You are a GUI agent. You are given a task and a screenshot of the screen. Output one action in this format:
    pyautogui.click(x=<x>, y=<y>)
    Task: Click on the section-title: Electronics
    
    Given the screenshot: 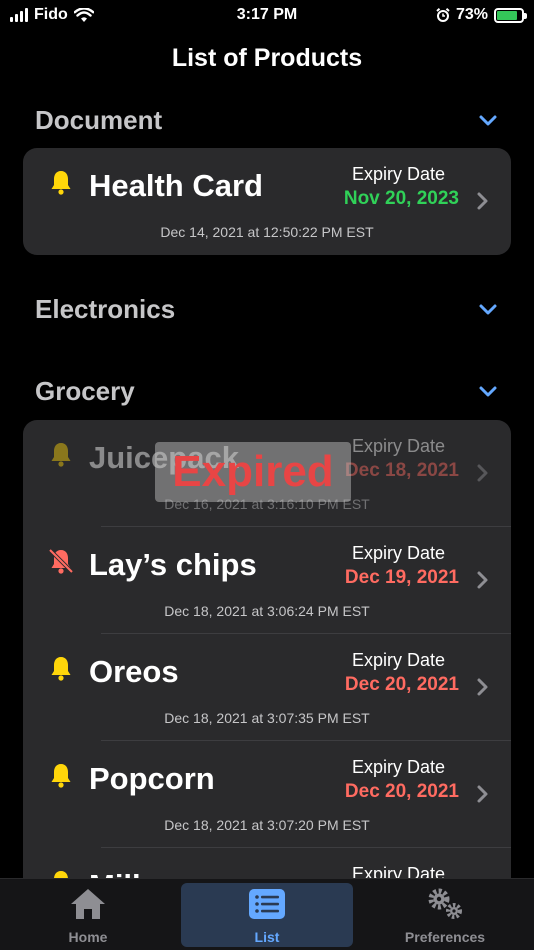 What is the action you would take?
    pyautogui.click(x=105, y=308)
    